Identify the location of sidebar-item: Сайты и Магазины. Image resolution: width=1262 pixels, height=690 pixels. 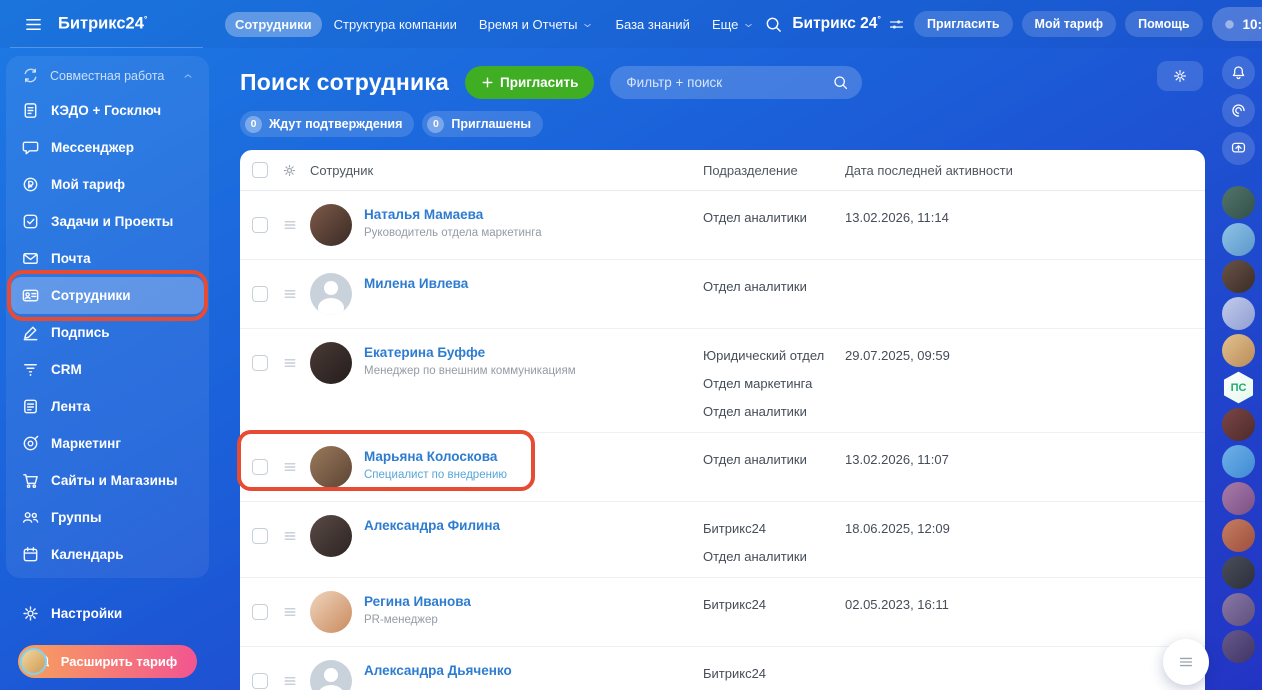
(107, 480).